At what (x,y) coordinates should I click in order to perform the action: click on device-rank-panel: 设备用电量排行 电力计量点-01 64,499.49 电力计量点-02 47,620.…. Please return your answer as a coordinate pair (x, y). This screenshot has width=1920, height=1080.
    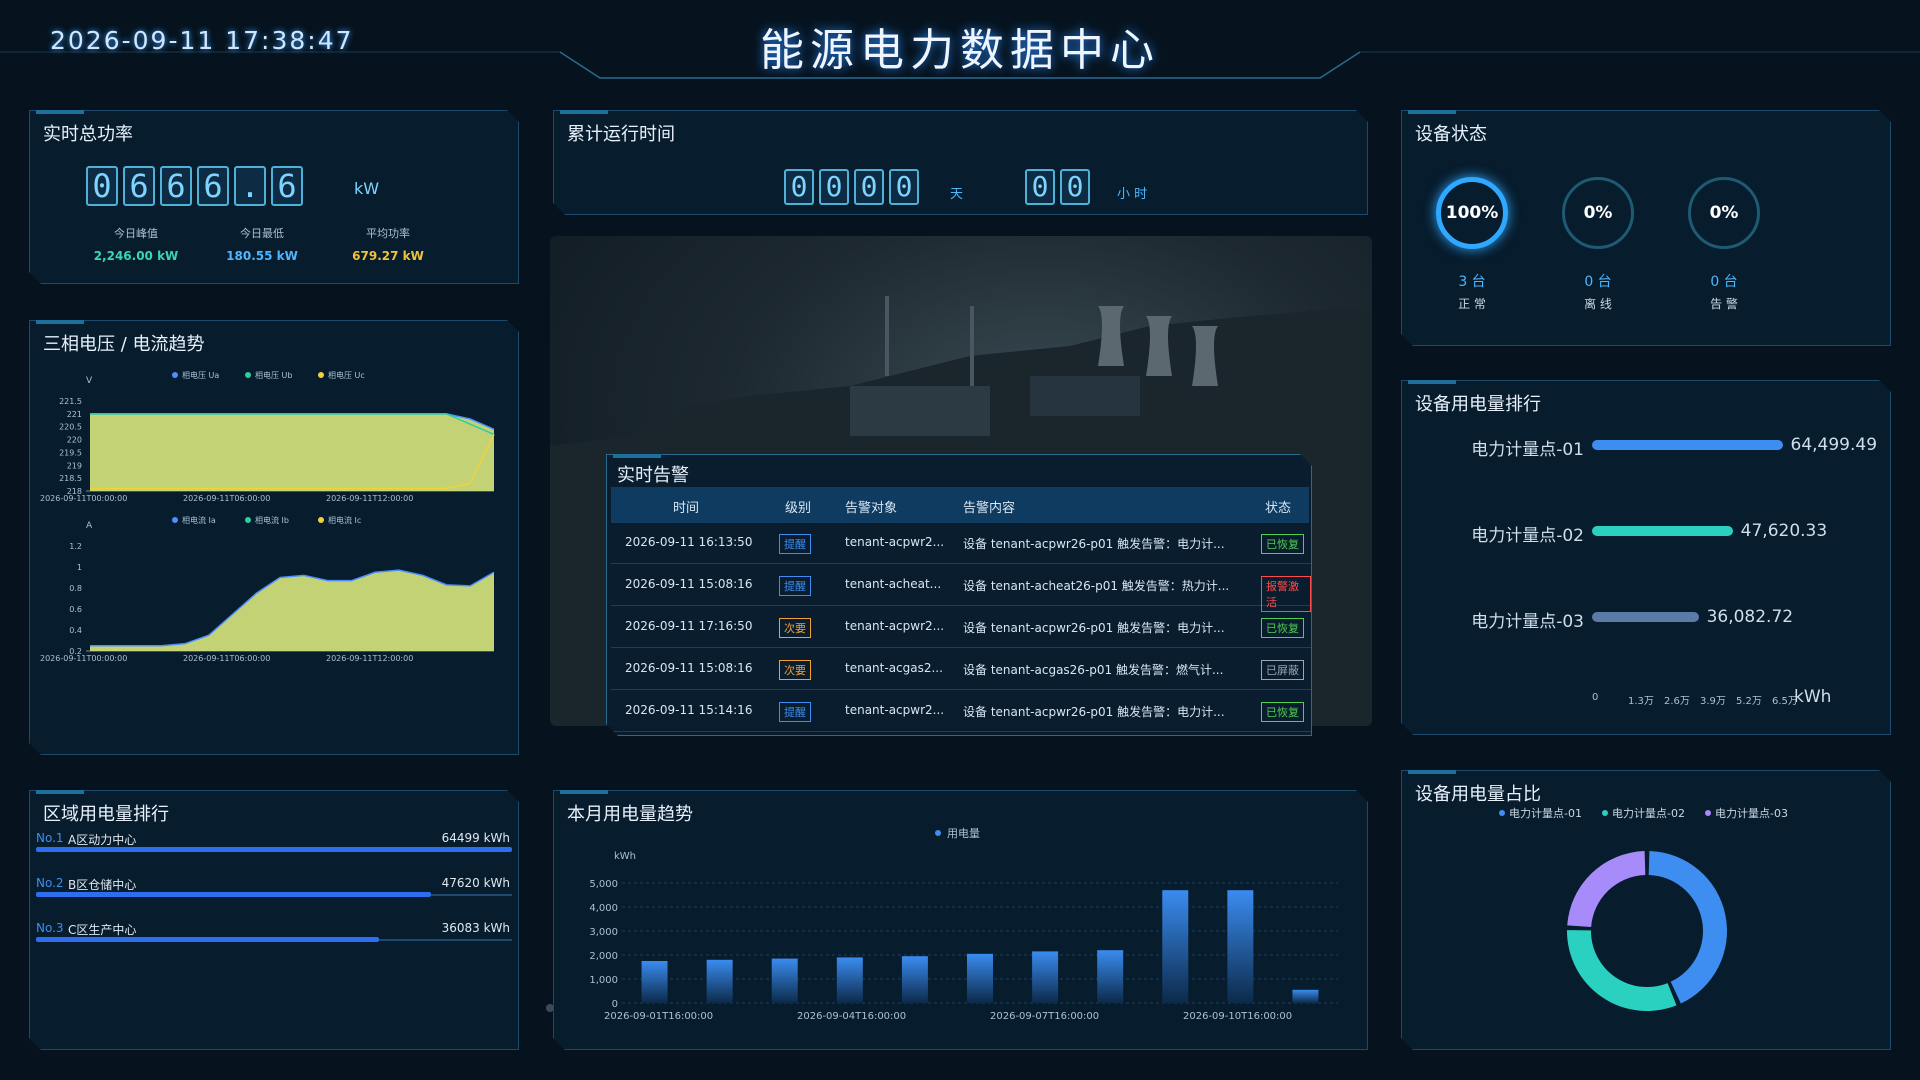
    Looking at the image, I should click on (1646, 557).